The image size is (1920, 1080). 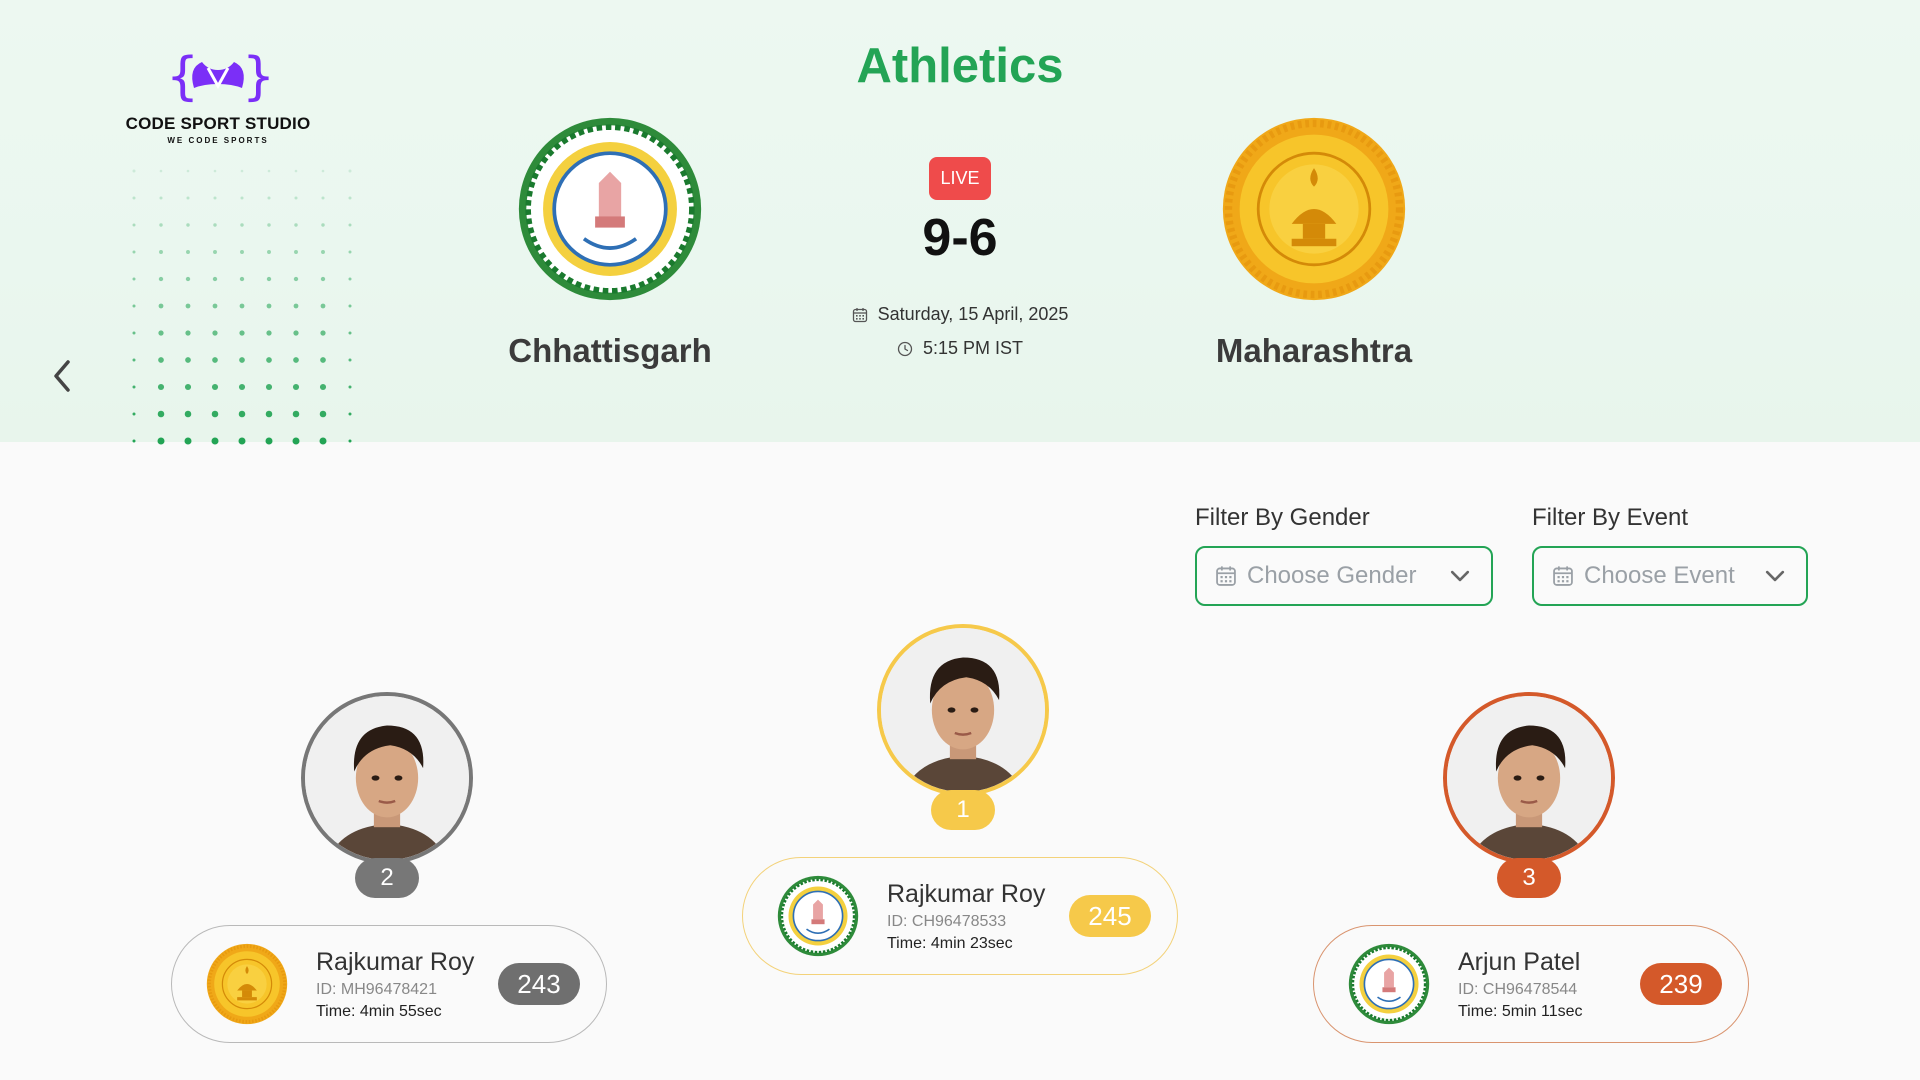 I want to click on brand-tagline: WE CODE SPORTS, so click(x=218, y=140).